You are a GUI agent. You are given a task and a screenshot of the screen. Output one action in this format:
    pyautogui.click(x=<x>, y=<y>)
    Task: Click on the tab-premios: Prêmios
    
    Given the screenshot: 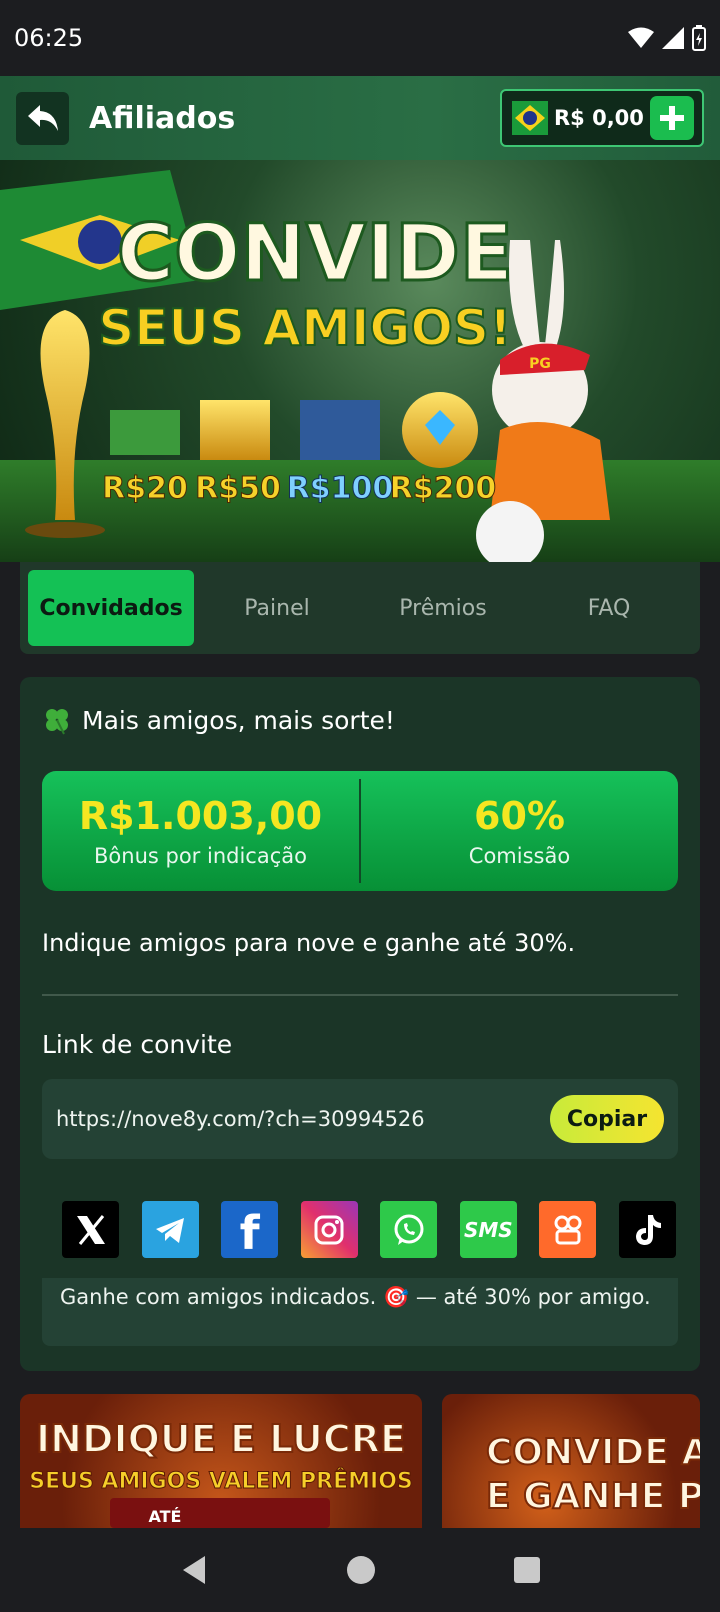 What is the action you would take?
    pyautogui.click(x=443, y=608)
    